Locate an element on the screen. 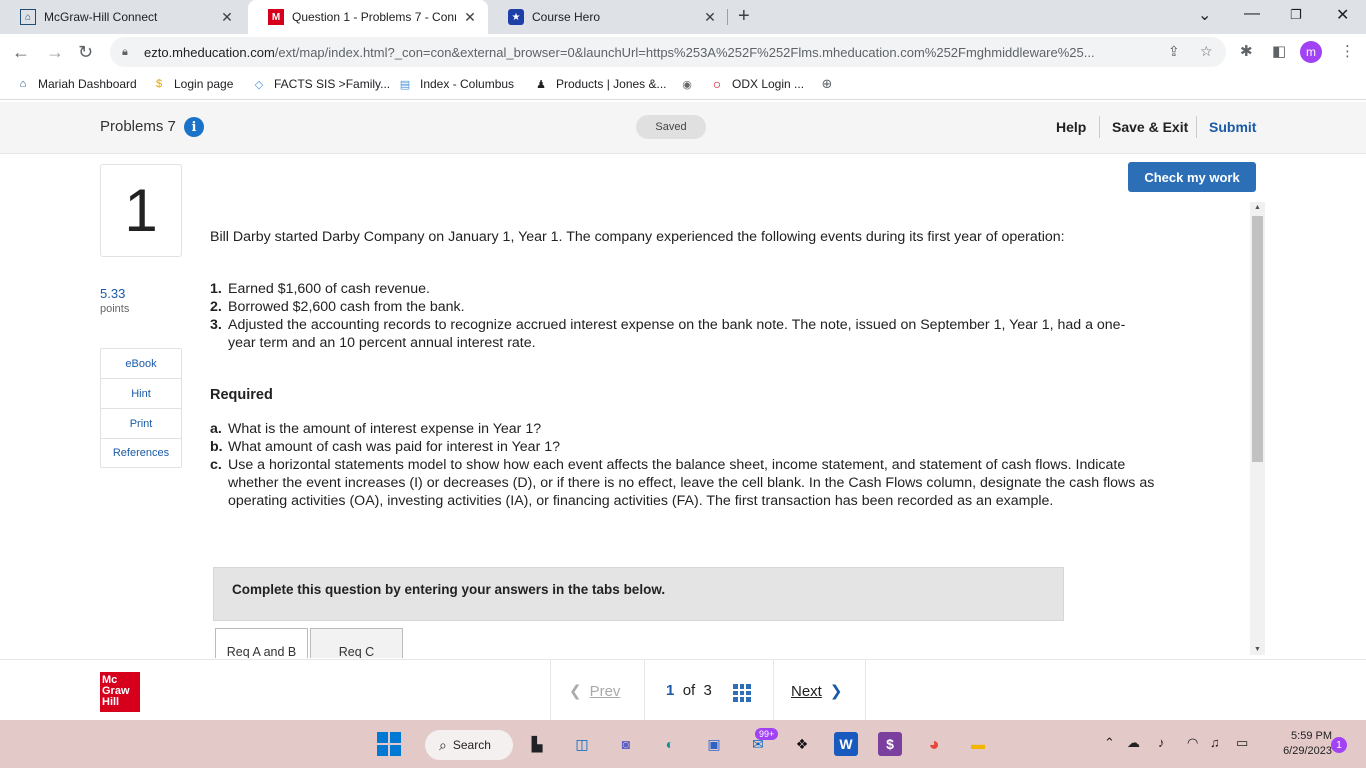 The image size is (1366, 768). minimize-icon: — is located at coordinates (1252, 14).